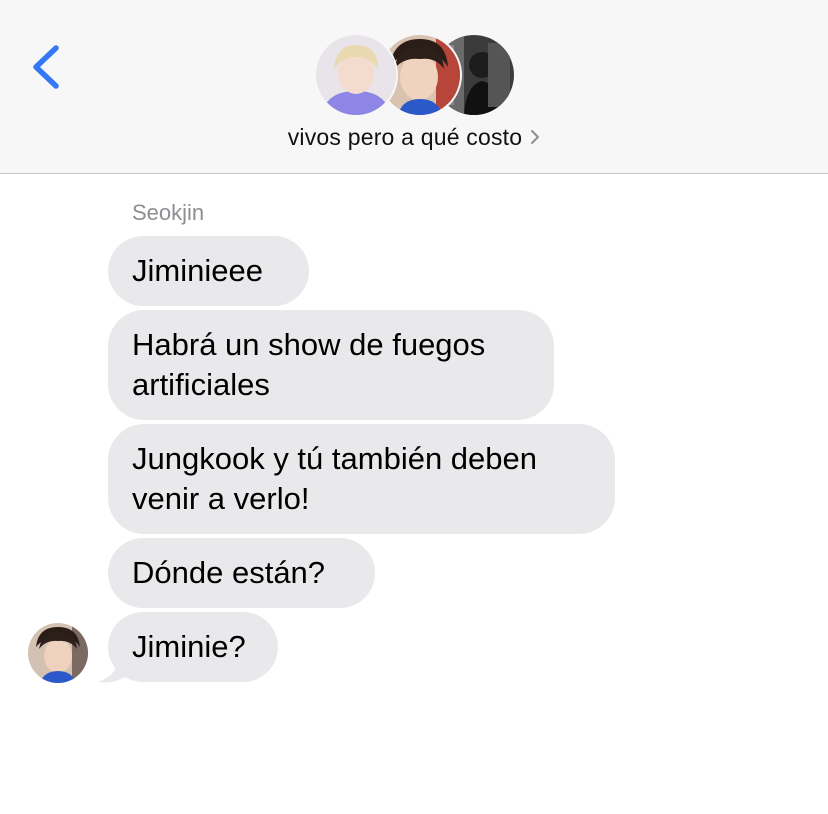 The image size is (828, 814). I want to click on group-title: vivos pero a qué costo, so click(405, 137).